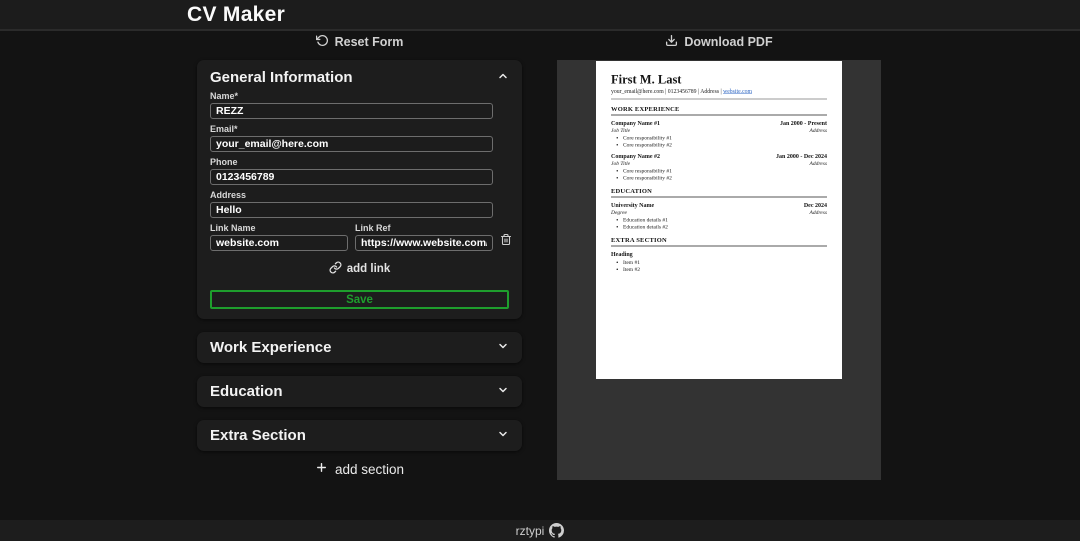  What do you see at coordinates (322, 42) in the screenshot?
I see `reset-icon` at bounding box center [322, 42].